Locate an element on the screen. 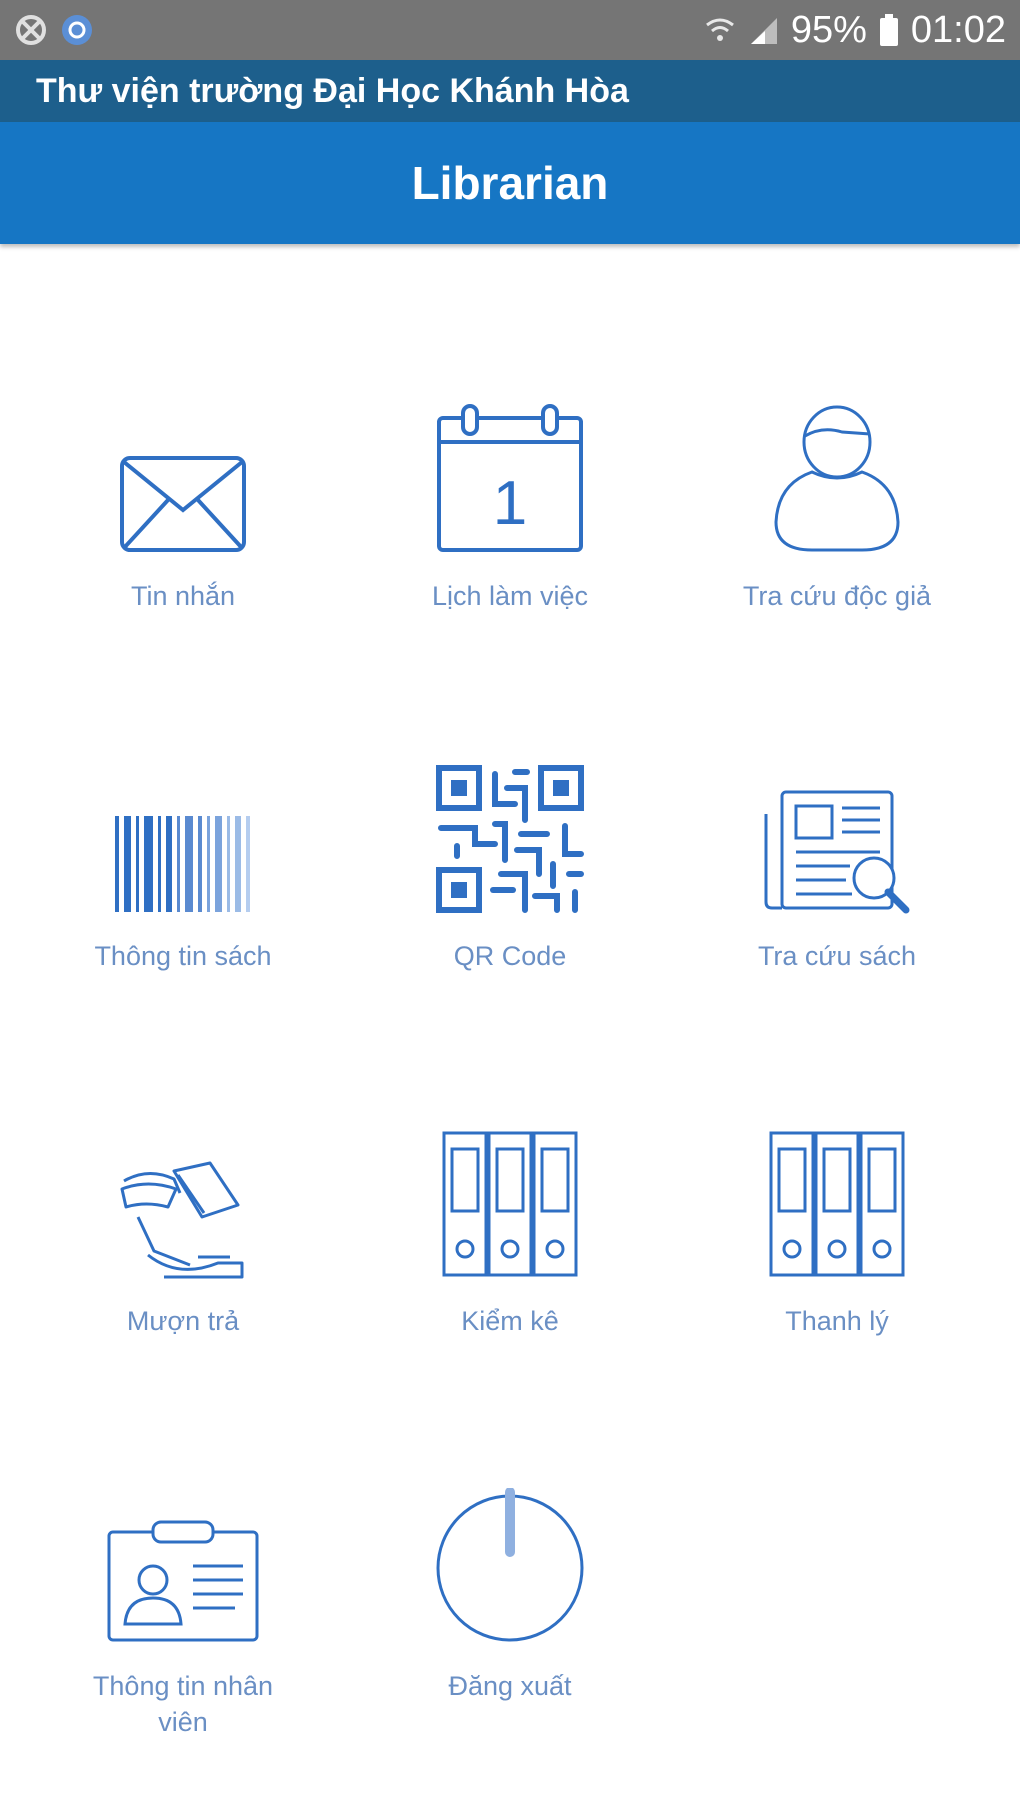  menu-item-borrow-return: Mượn trả is located at coordinates (183, 1259).